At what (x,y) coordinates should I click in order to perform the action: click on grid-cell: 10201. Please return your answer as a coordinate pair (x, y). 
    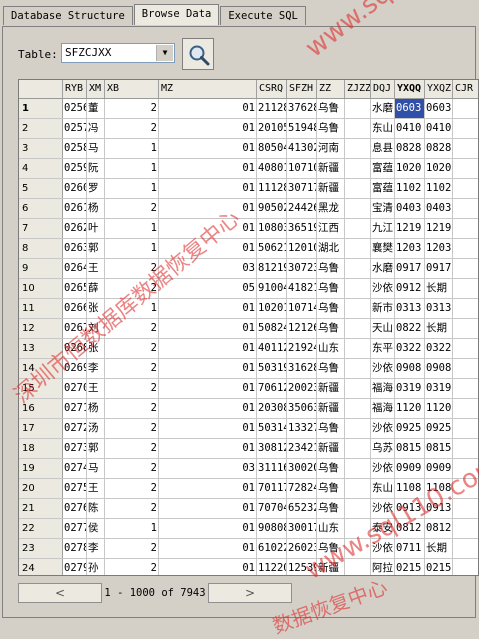
    Looking at the image, I should click on (272, 308).